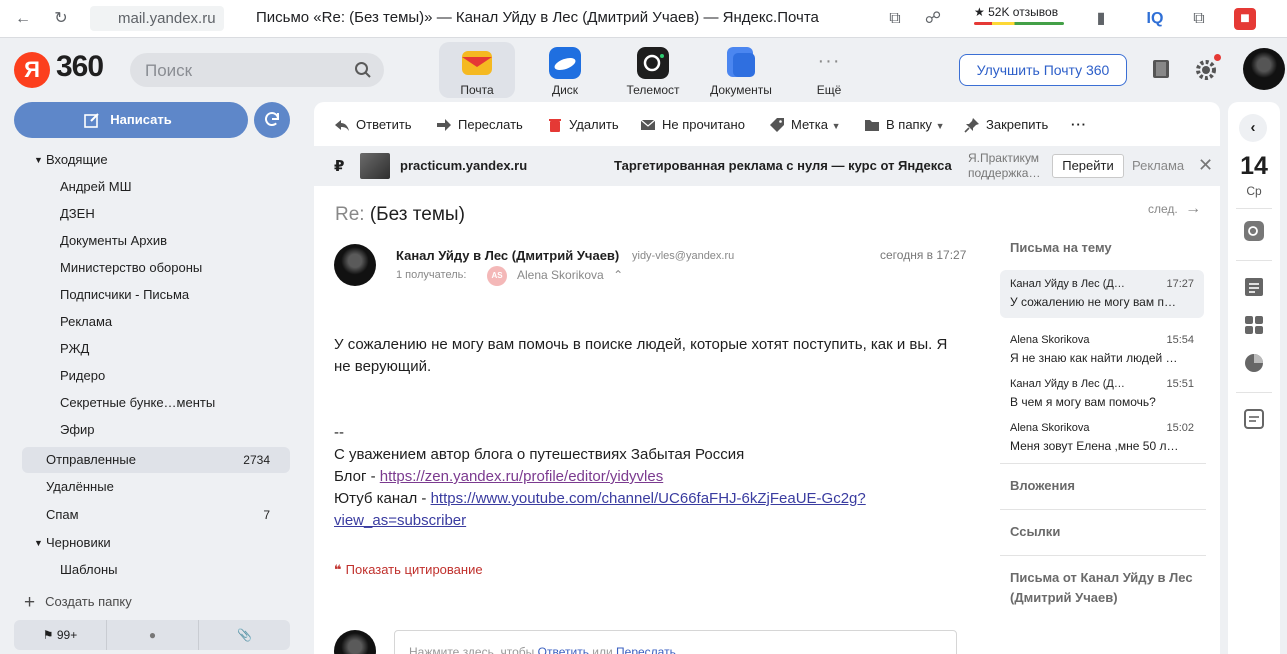 The height and width of the screenshot is (654, 1287). What do you see at coordinates (156, 515) in the screenshot?
I see `folder-spam: Спам 7` at bounding box center [156, 515].